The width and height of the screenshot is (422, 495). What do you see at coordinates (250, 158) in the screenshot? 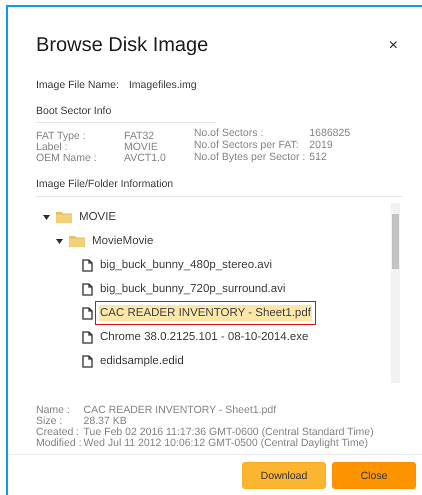
I see `field-label: No.of Bytes per Sector :` at bounding box center [250, 158].